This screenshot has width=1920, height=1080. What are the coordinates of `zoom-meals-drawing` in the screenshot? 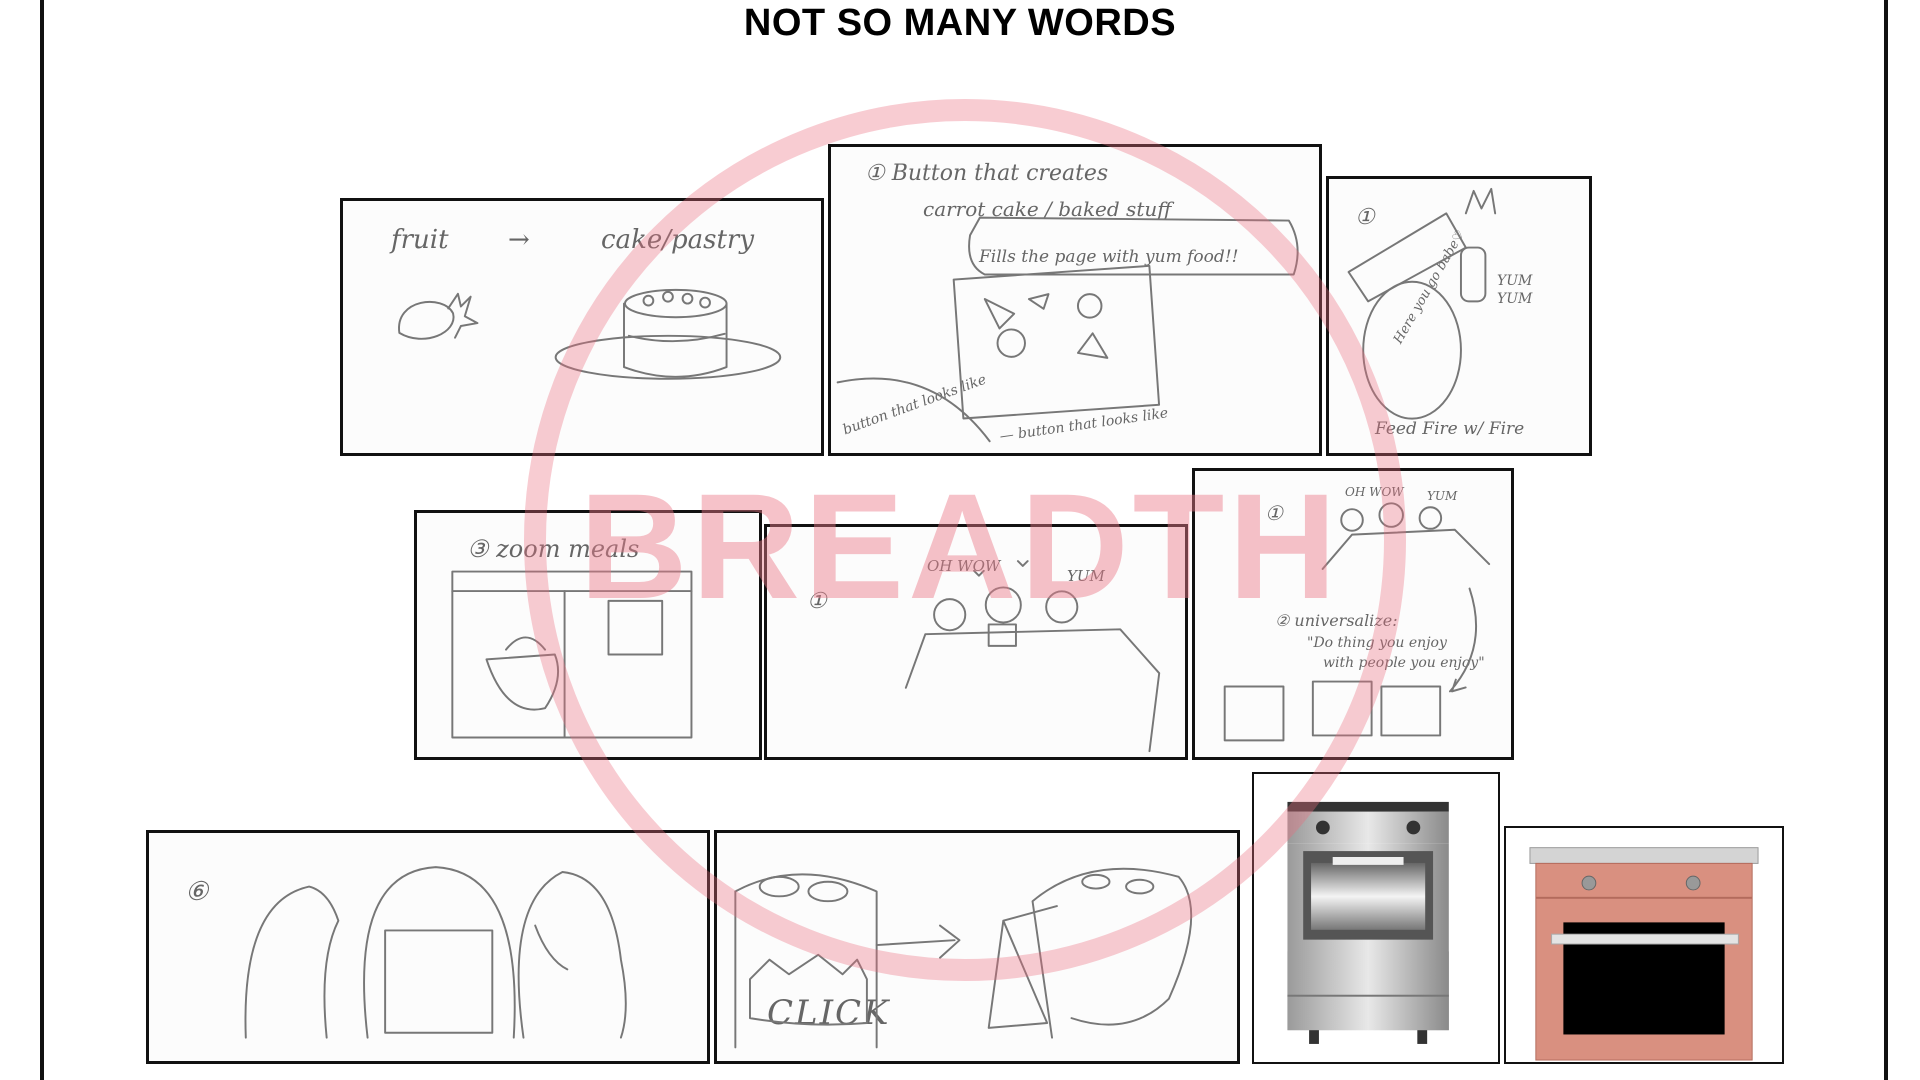 It's located at (572, 654).